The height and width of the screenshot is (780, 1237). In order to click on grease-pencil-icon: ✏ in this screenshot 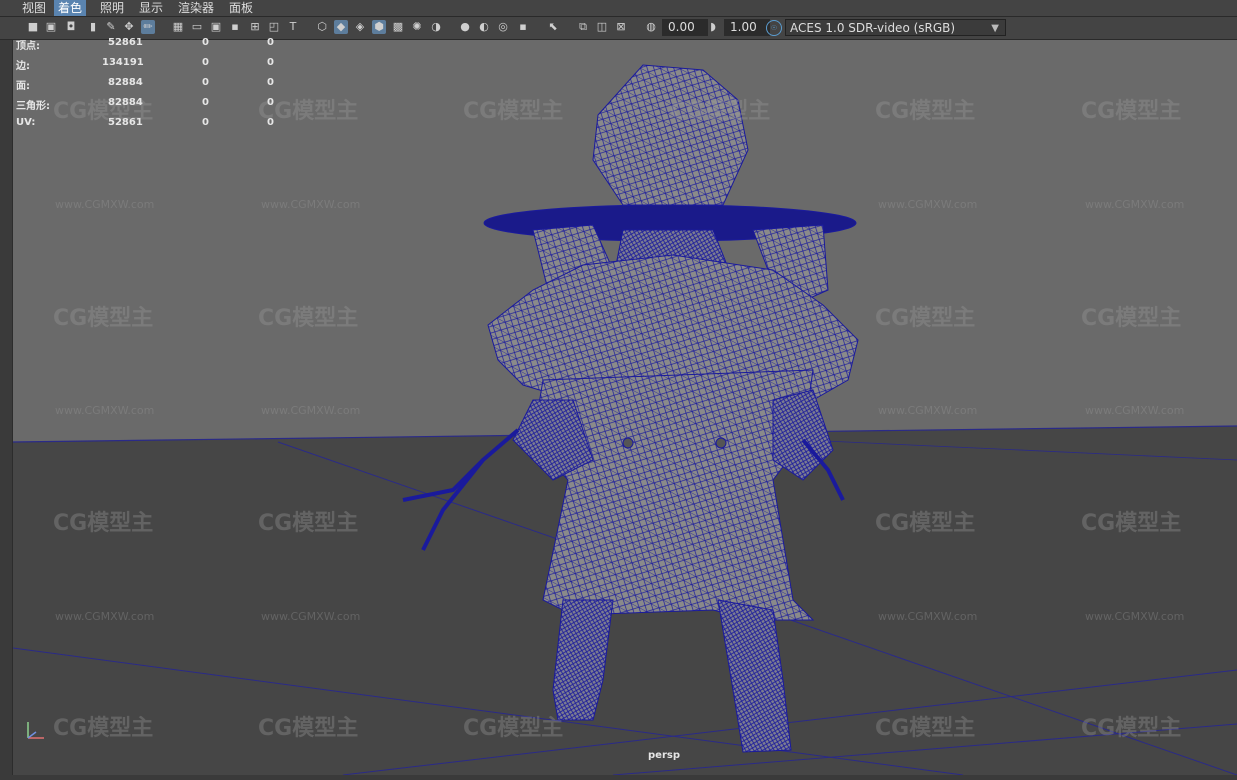, I will do `click(148, 27)`.